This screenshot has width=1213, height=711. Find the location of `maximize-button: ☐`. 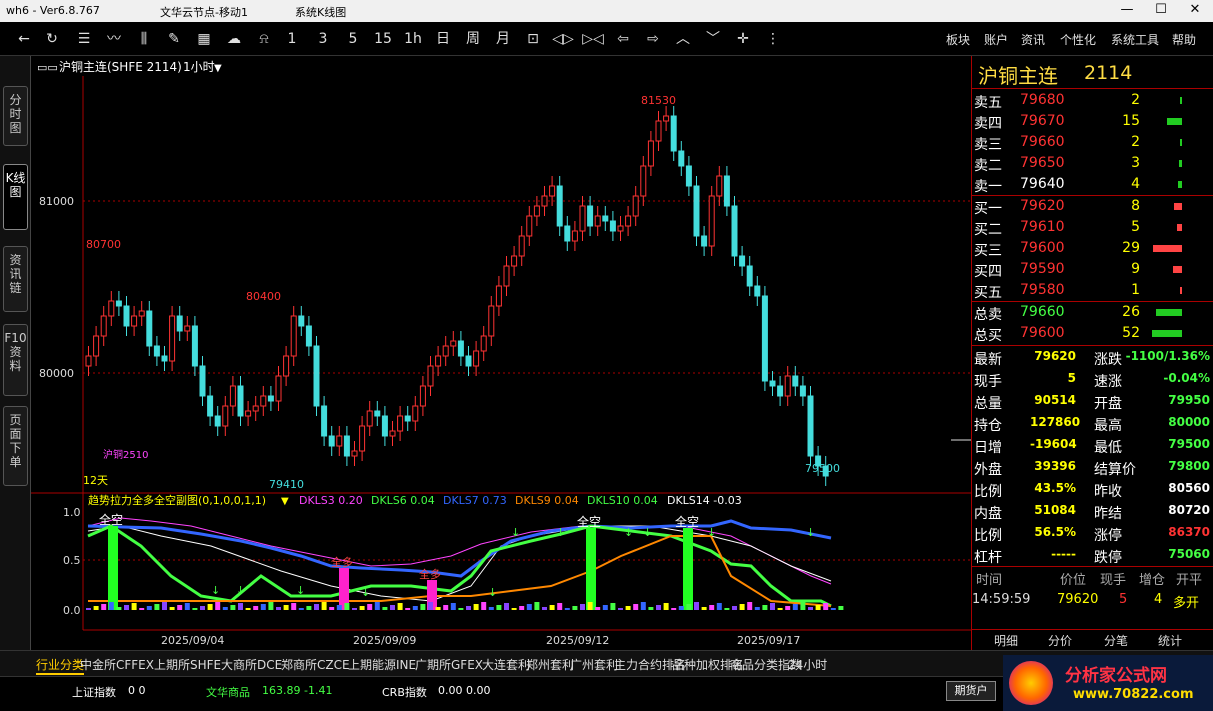

maximize-button: ☐ is located at coordinates (1161, 11).